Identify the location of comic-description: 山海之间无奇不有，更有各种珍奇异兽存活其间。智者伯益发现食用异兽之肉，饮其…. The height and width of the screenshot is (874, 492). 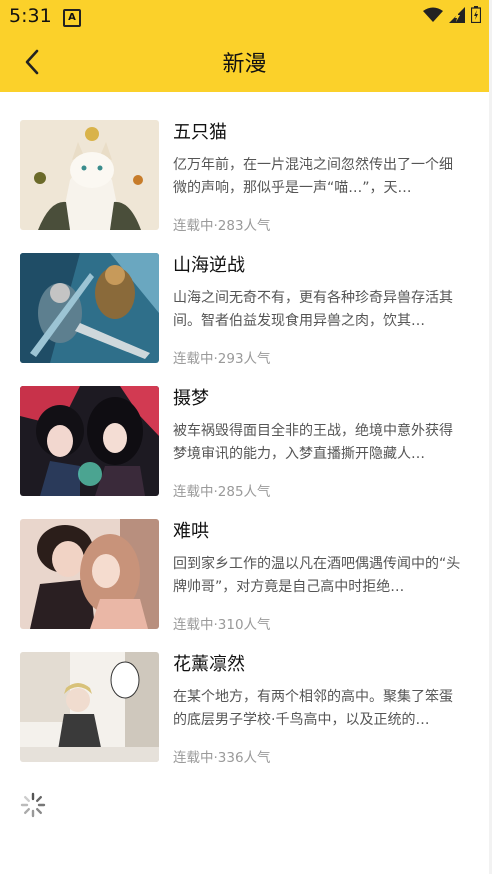
(313, 309).